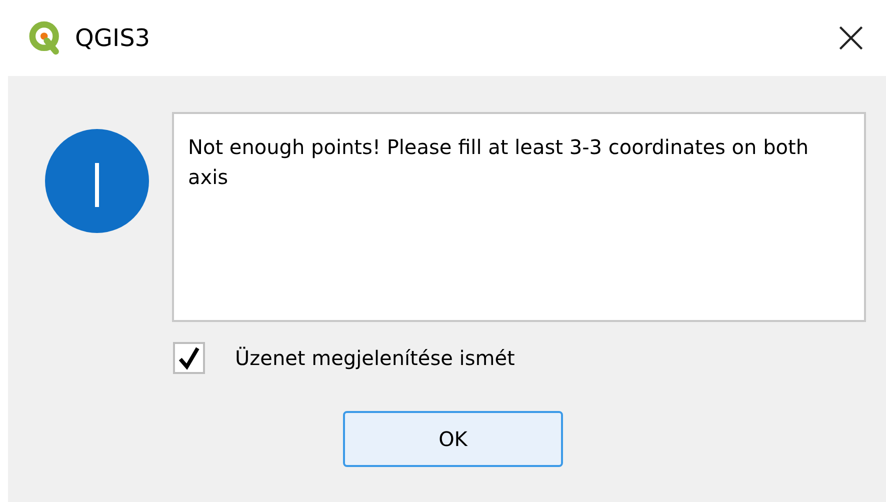 This screenshot has width=886, height=502. I want to click on window-title: QGIS3, so click(113, 38).